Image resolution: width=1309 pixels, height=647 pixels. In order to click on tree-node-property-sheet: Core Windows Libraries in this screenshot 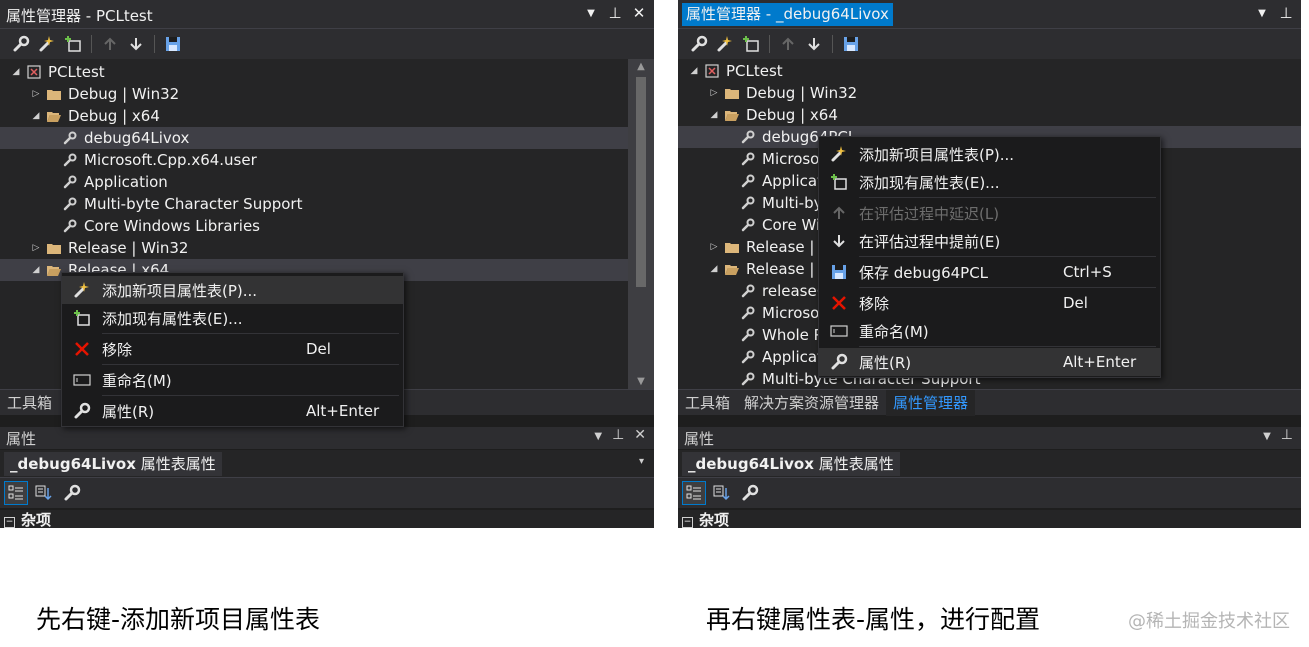, I will do `click(161, 226)`.